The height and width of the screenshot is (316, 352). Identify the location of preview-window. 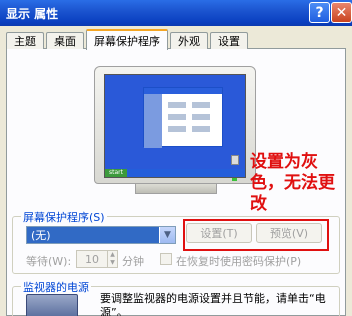
(183, 117).